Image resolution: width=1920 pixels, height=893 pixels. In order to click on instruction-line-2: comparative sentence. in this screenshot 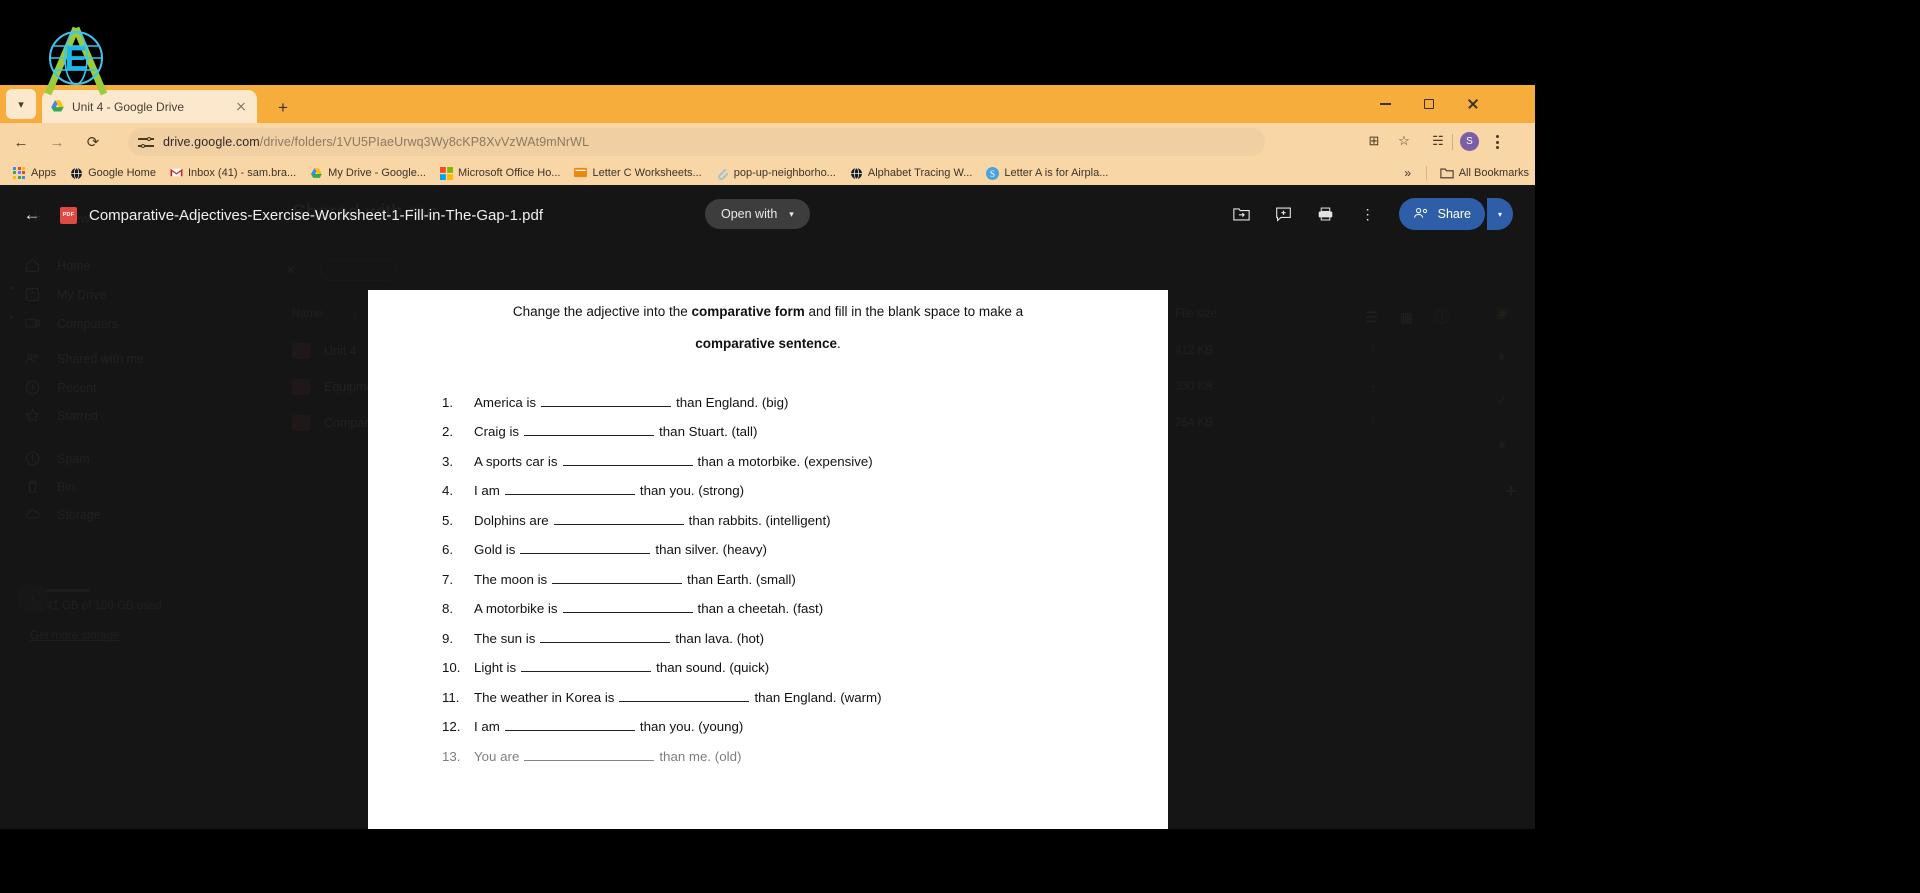, I will do `click(768, 344)`.